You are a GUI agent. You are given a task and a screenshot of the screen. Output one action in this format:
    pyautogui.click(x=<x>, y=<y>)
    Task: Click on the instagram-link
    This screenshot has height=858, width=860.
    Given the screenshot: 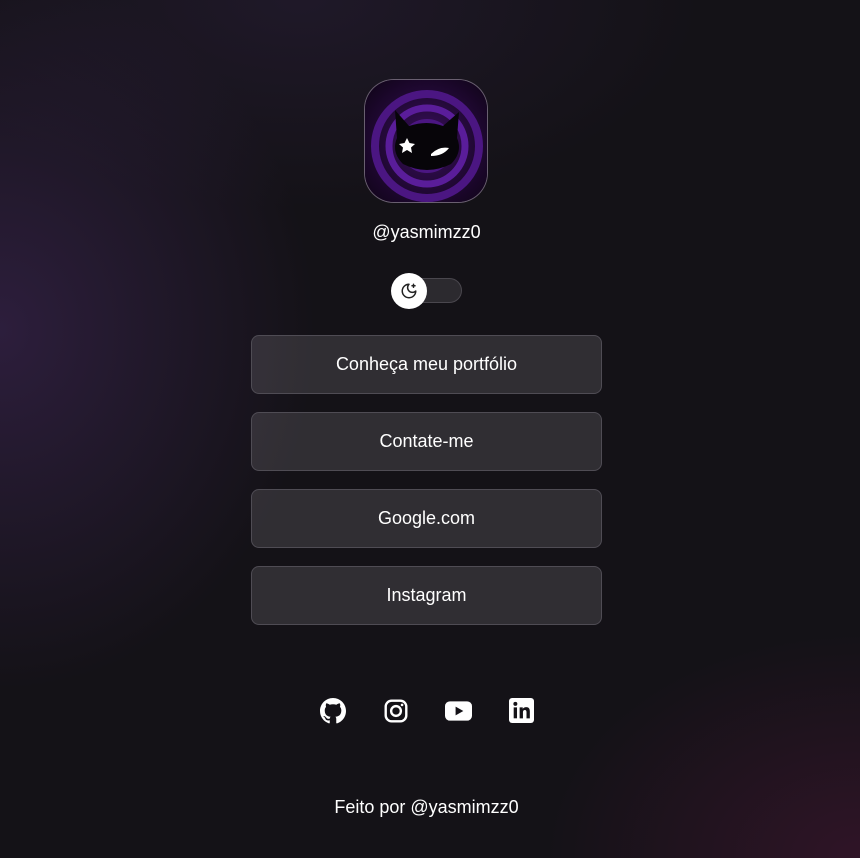 What is the action you would take?
    pyautogui.click(x=395, y=710)
    